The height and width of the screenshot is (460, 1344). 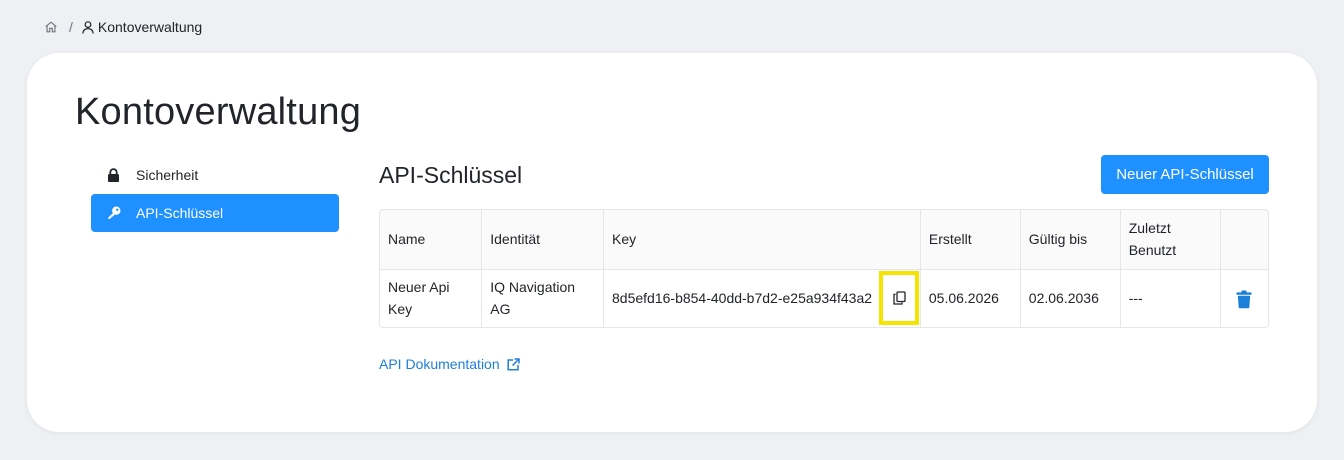 What do you see at coordinates (1170, 239) in the screenshot?
I see `column-header-last-used: Zuletzt Benutzt` at bounding box center [1170, 239].